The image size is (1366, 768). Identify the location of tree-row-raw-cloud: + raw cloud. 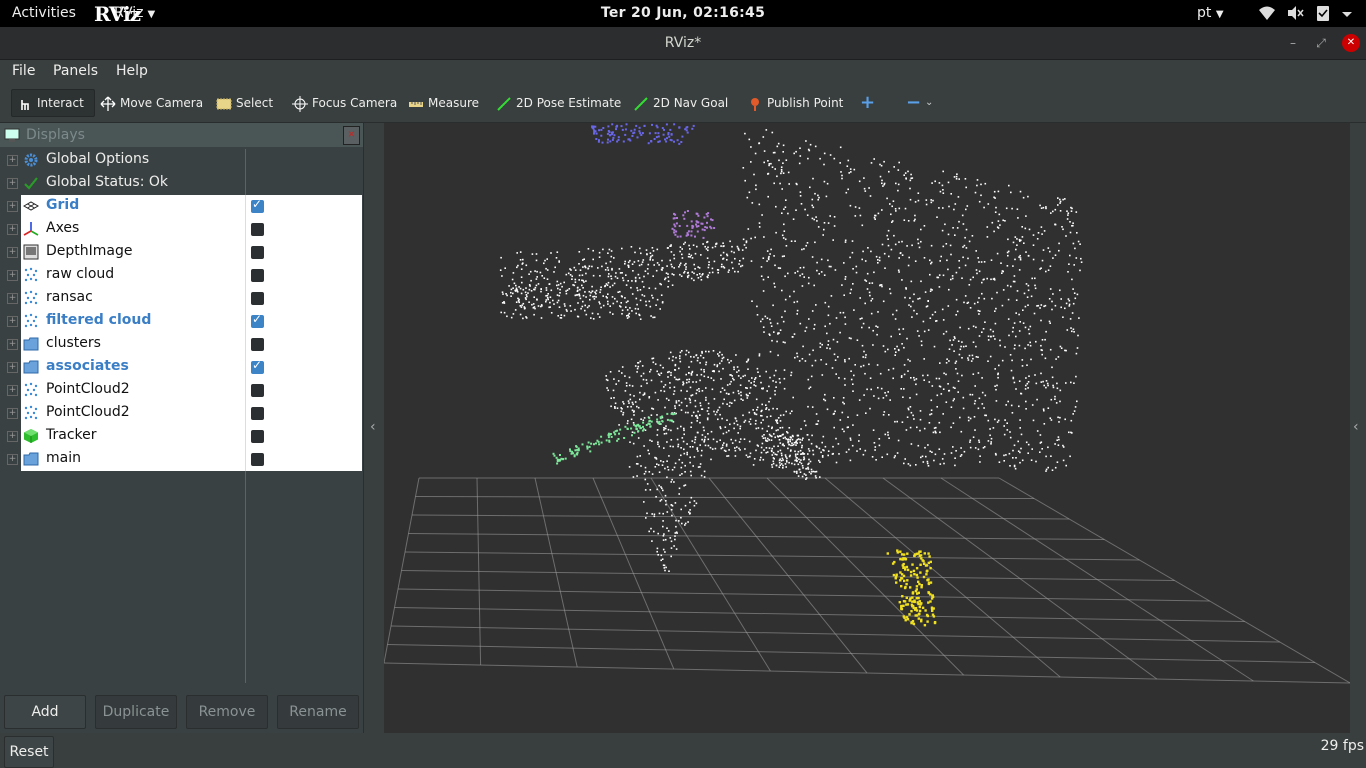
(181, 275).